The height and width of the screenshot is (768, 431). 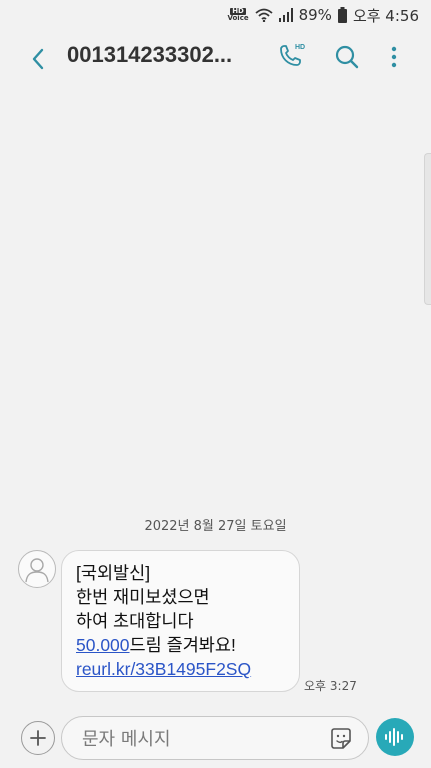 I want to click on message-input-container, so click(x=215, y=738).